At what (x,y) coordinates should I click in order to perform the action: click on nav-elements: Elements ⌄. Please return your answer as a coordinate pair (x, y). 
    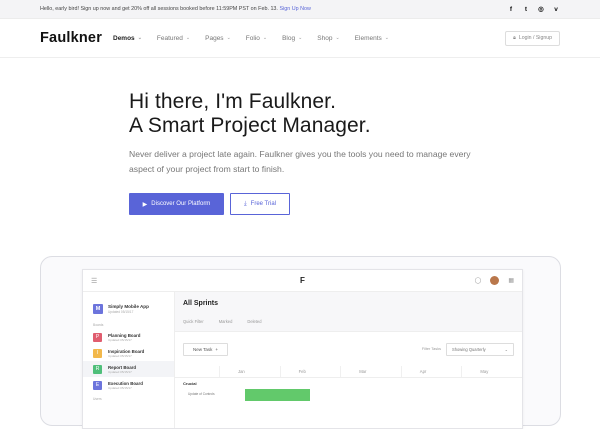
    Looking at the image, I should click on (372, 38).